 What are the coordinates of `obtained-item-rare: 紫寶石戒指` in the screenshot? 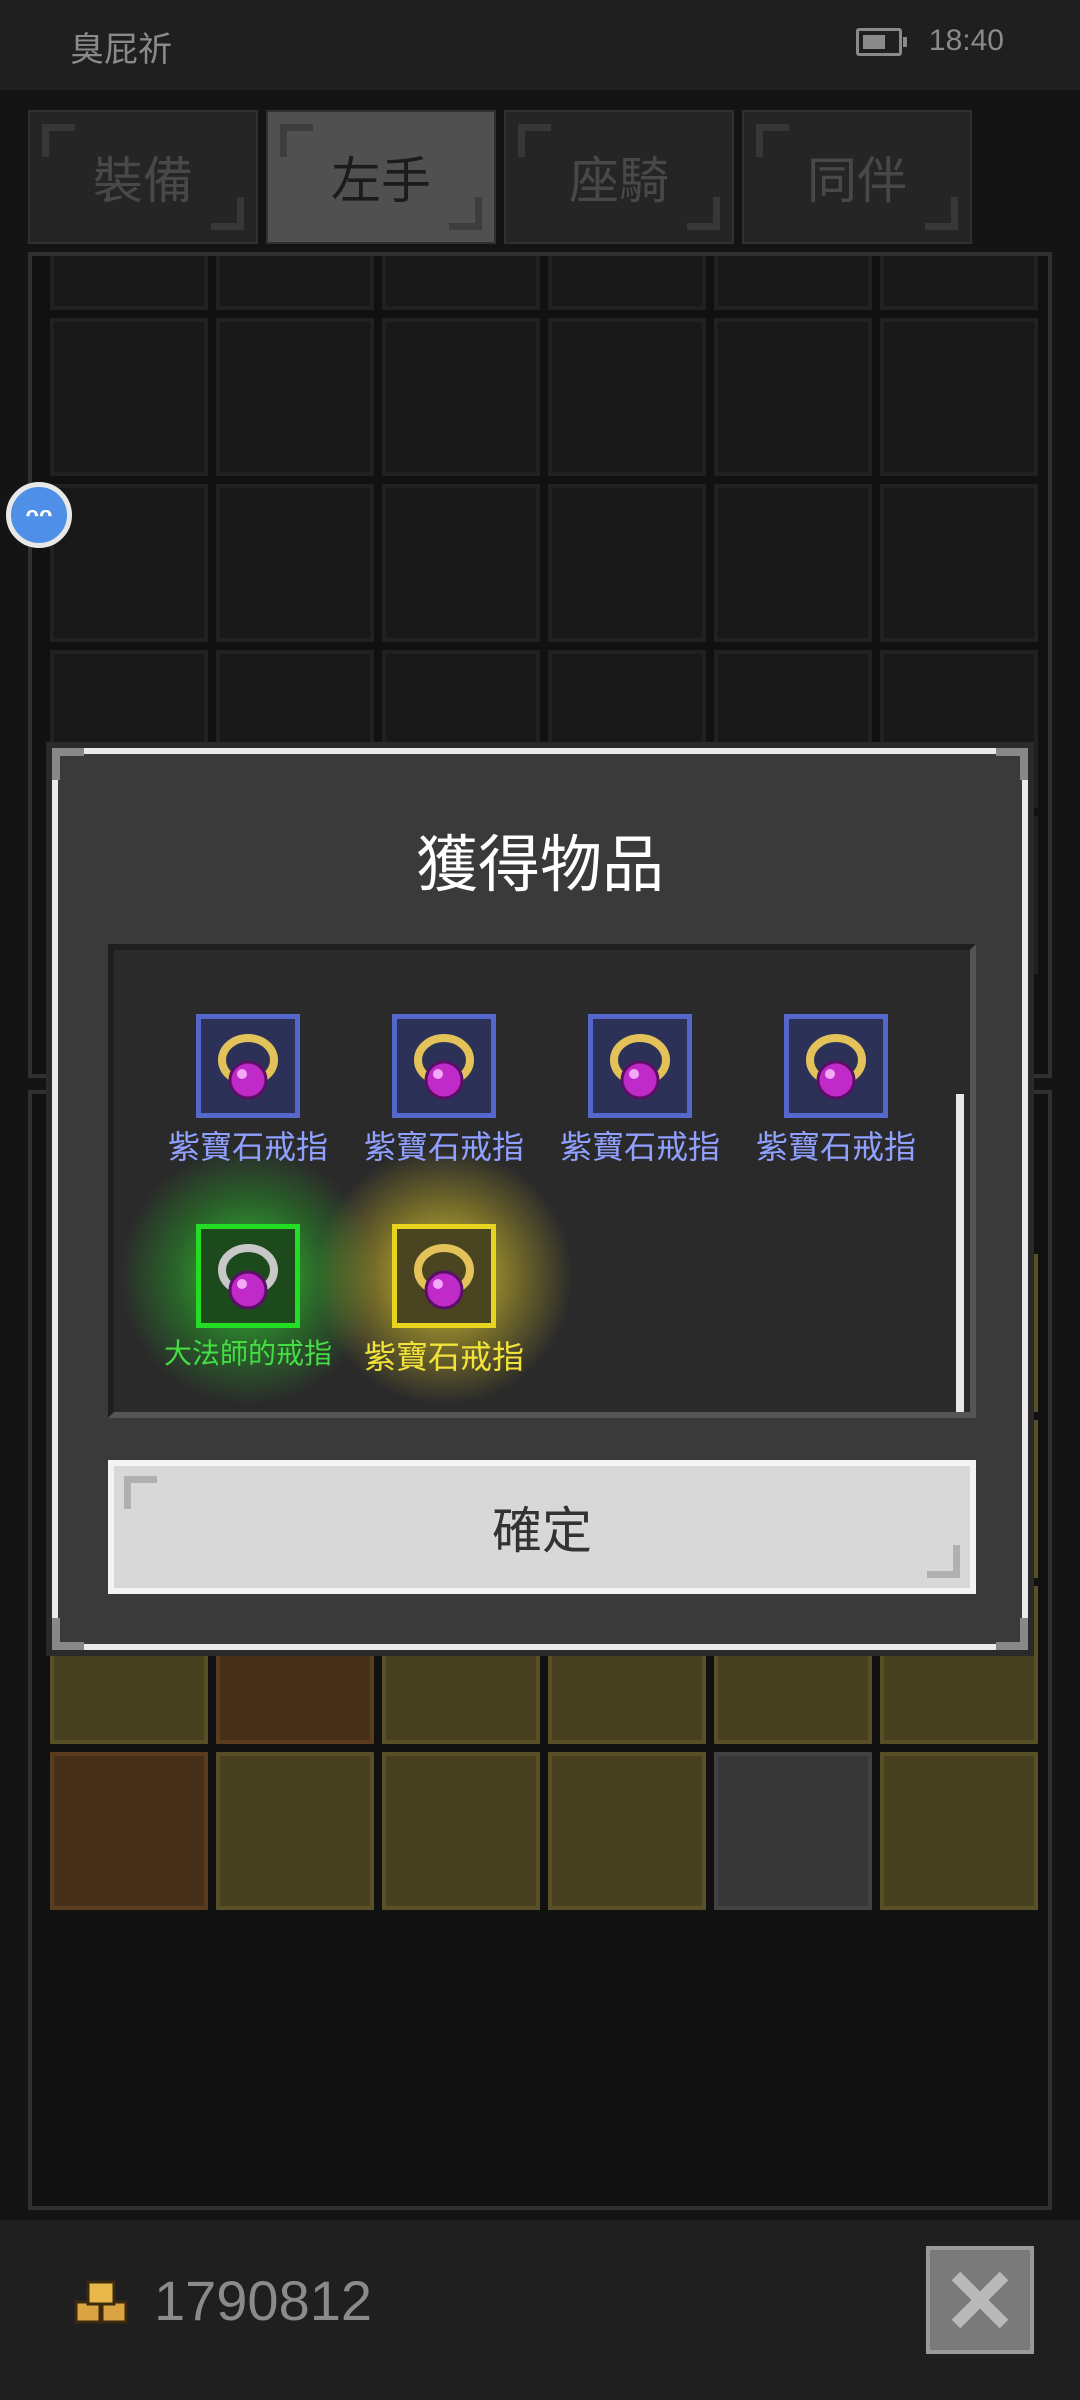 It's located at (444, 1276).